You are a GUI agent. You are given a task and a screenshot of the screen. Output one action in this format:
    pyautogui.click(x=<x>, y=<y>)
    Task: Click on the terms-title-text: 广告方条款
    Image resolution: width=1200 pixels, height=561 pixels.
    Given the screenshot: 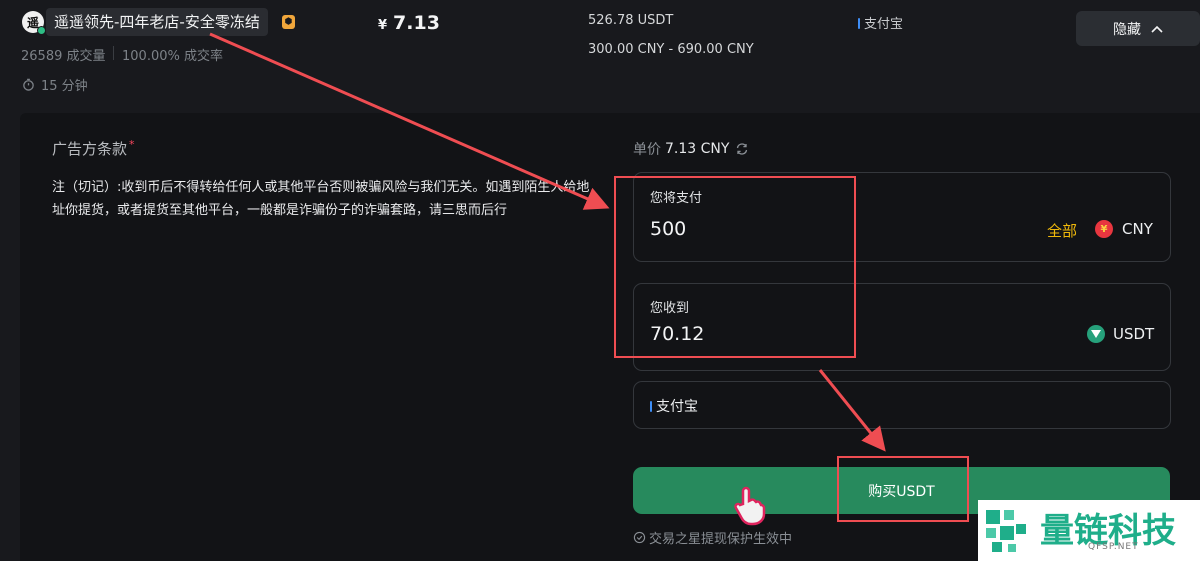 What is the action you would take?
    pyautogui.click(x=90, y=149)
    